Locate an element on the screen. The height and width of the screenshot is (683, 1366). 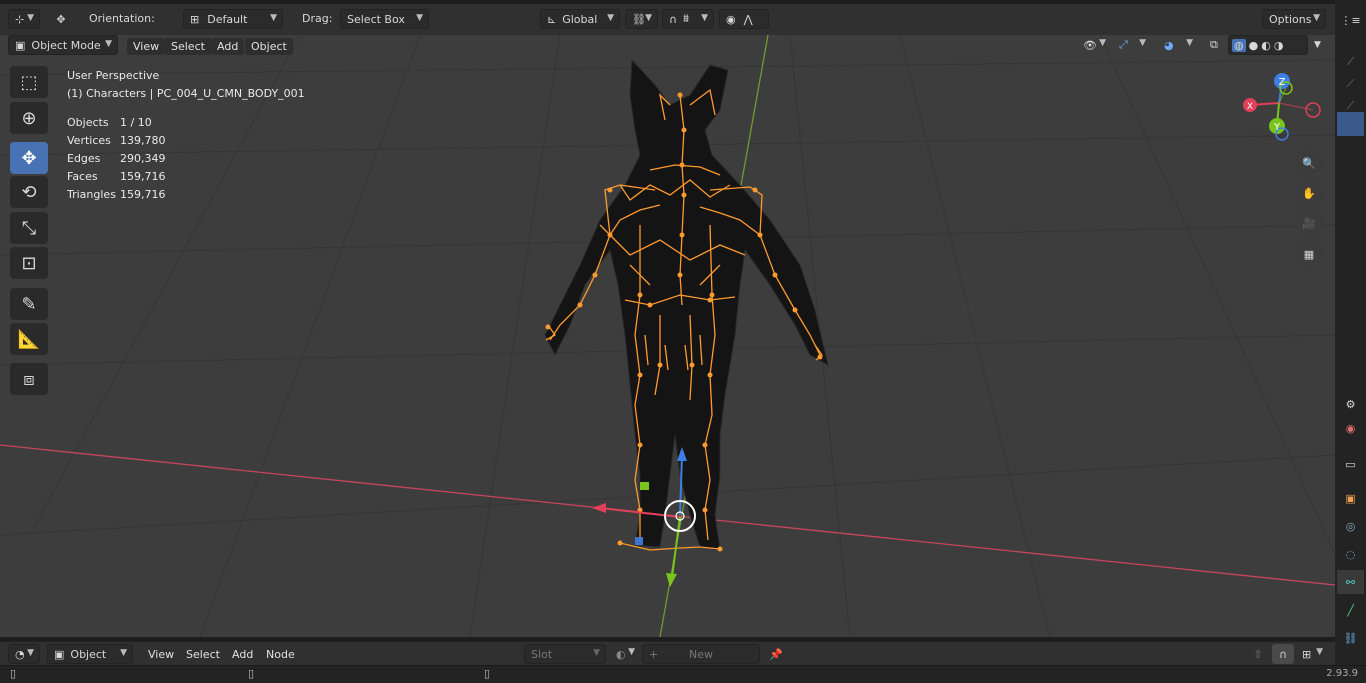
select-box-icon: ⬚ is located at coordinates (29, 82).